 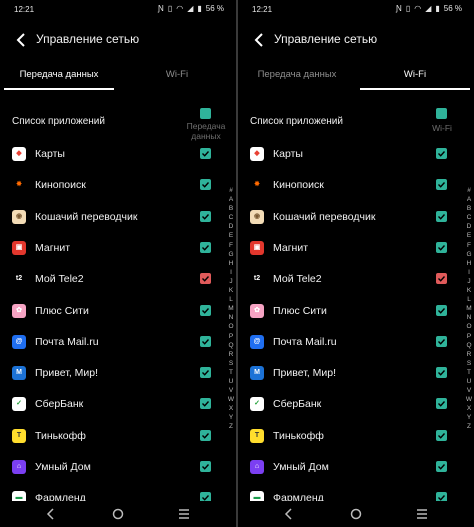 What do you see at coordinates (231, 281) in the screenshot?
I see `alphabet-letter: J` at bounding box center [231, 281].